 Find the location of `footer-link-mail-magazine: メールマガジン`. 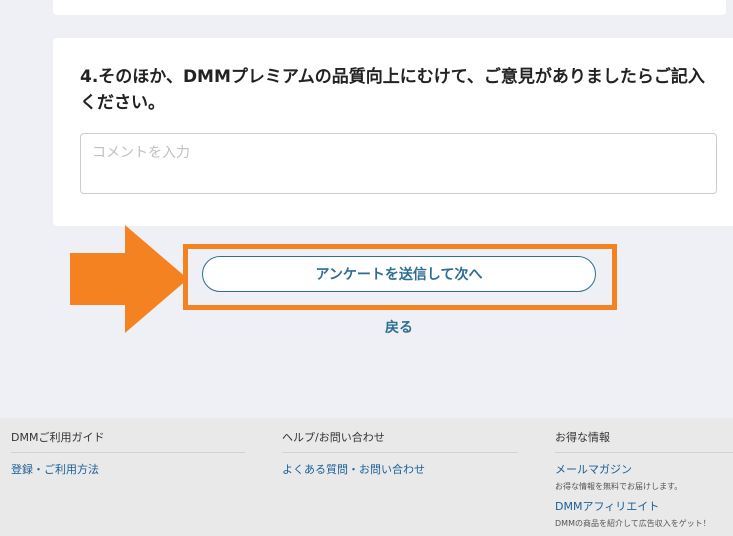

footer-link-mail-magazine: メールマガジン is located at coordinates (644, 469).